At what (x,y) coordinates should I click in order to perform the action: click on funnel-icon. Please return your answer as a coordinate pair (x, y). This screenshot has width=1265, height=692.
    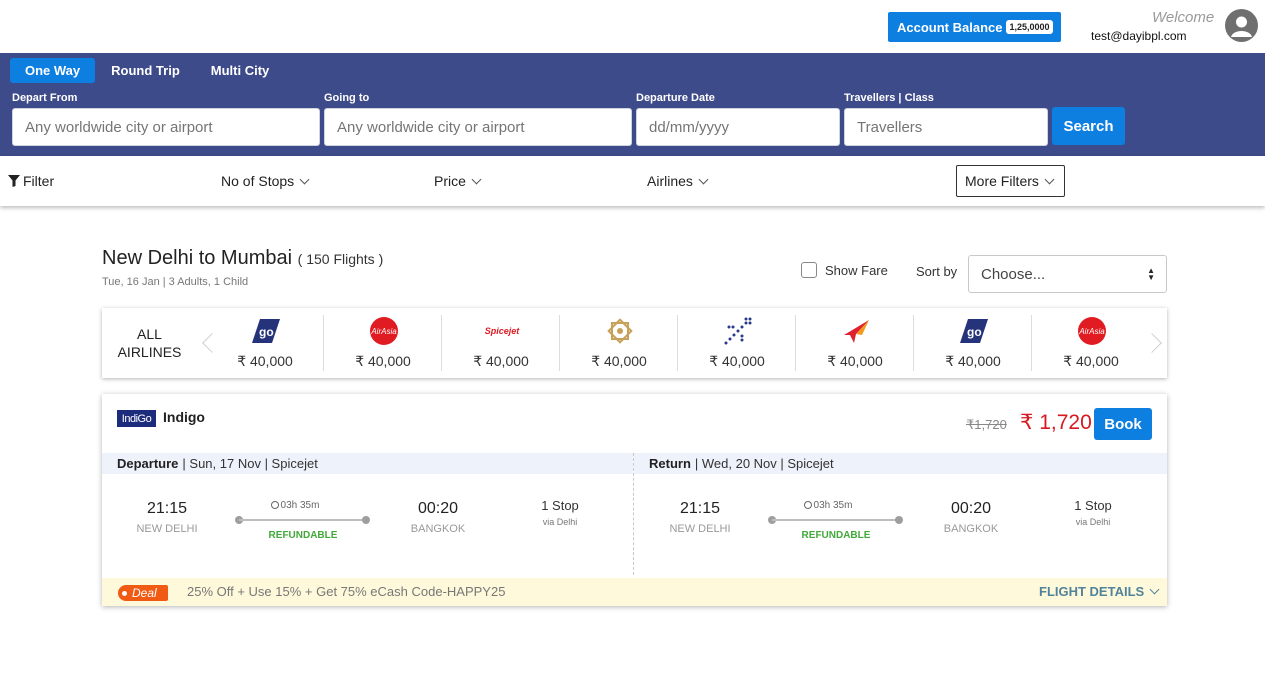
    Looking at the image, I should click on (14, 181).